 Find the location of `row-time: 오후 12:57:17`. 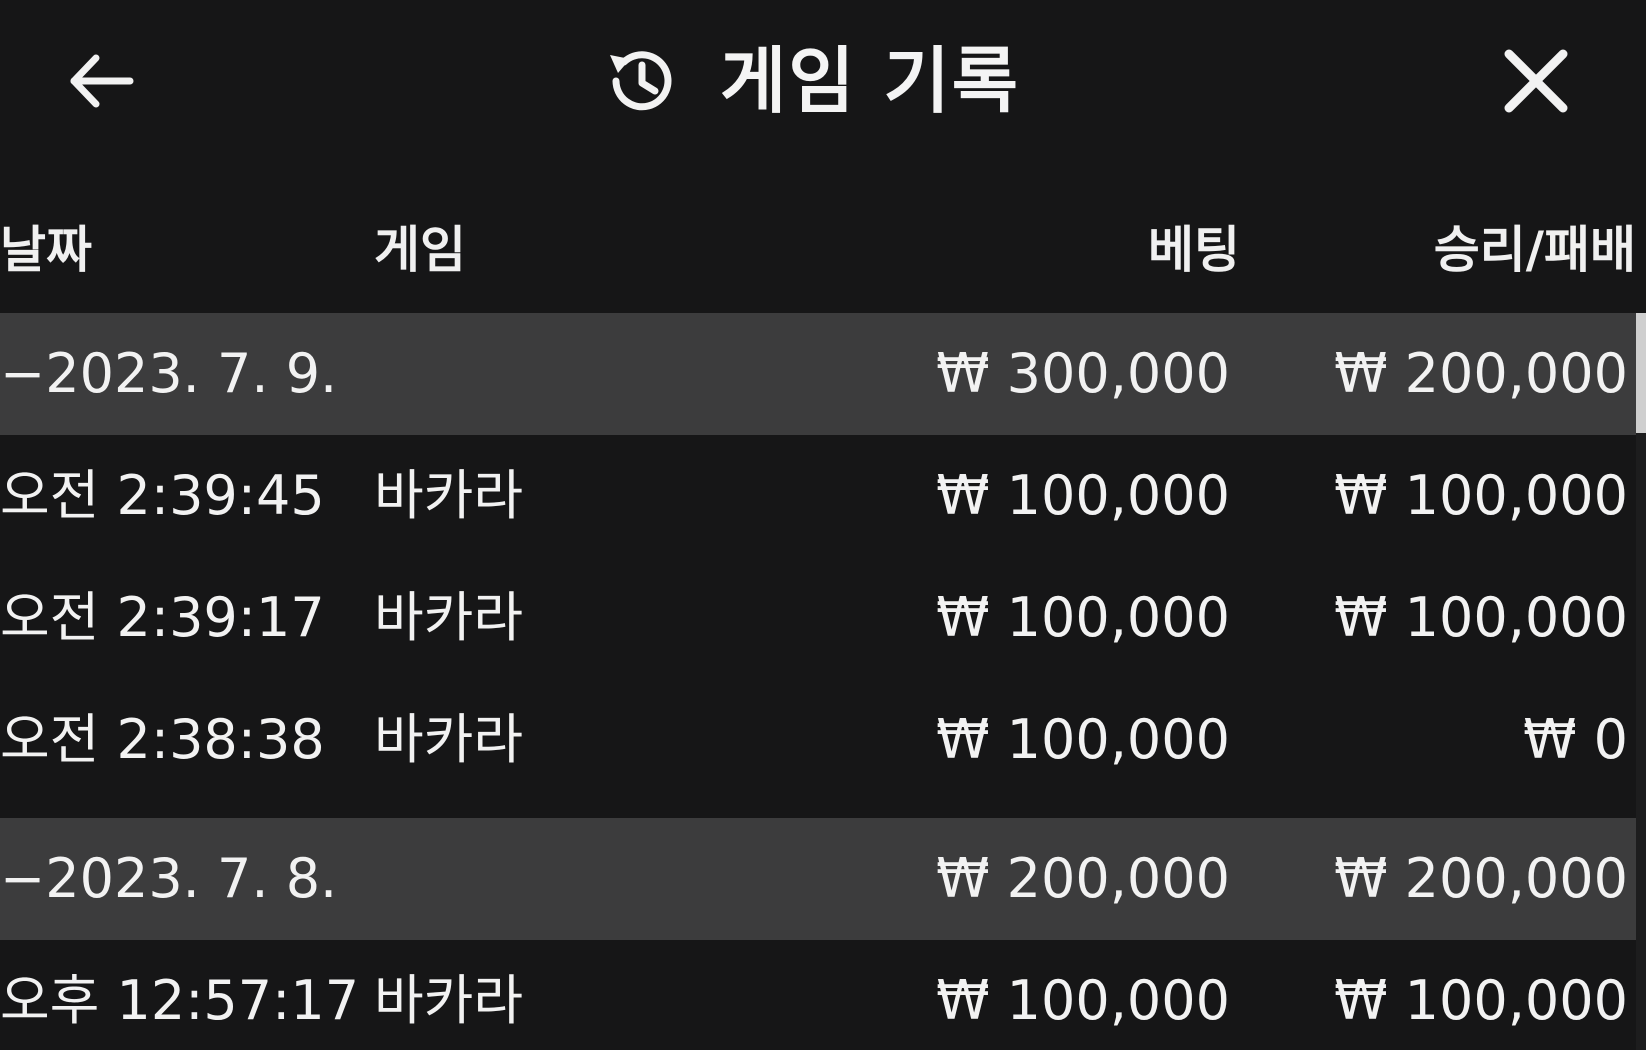

row-time: 오후 12:57:17 is located at coordinates (180, 1000).